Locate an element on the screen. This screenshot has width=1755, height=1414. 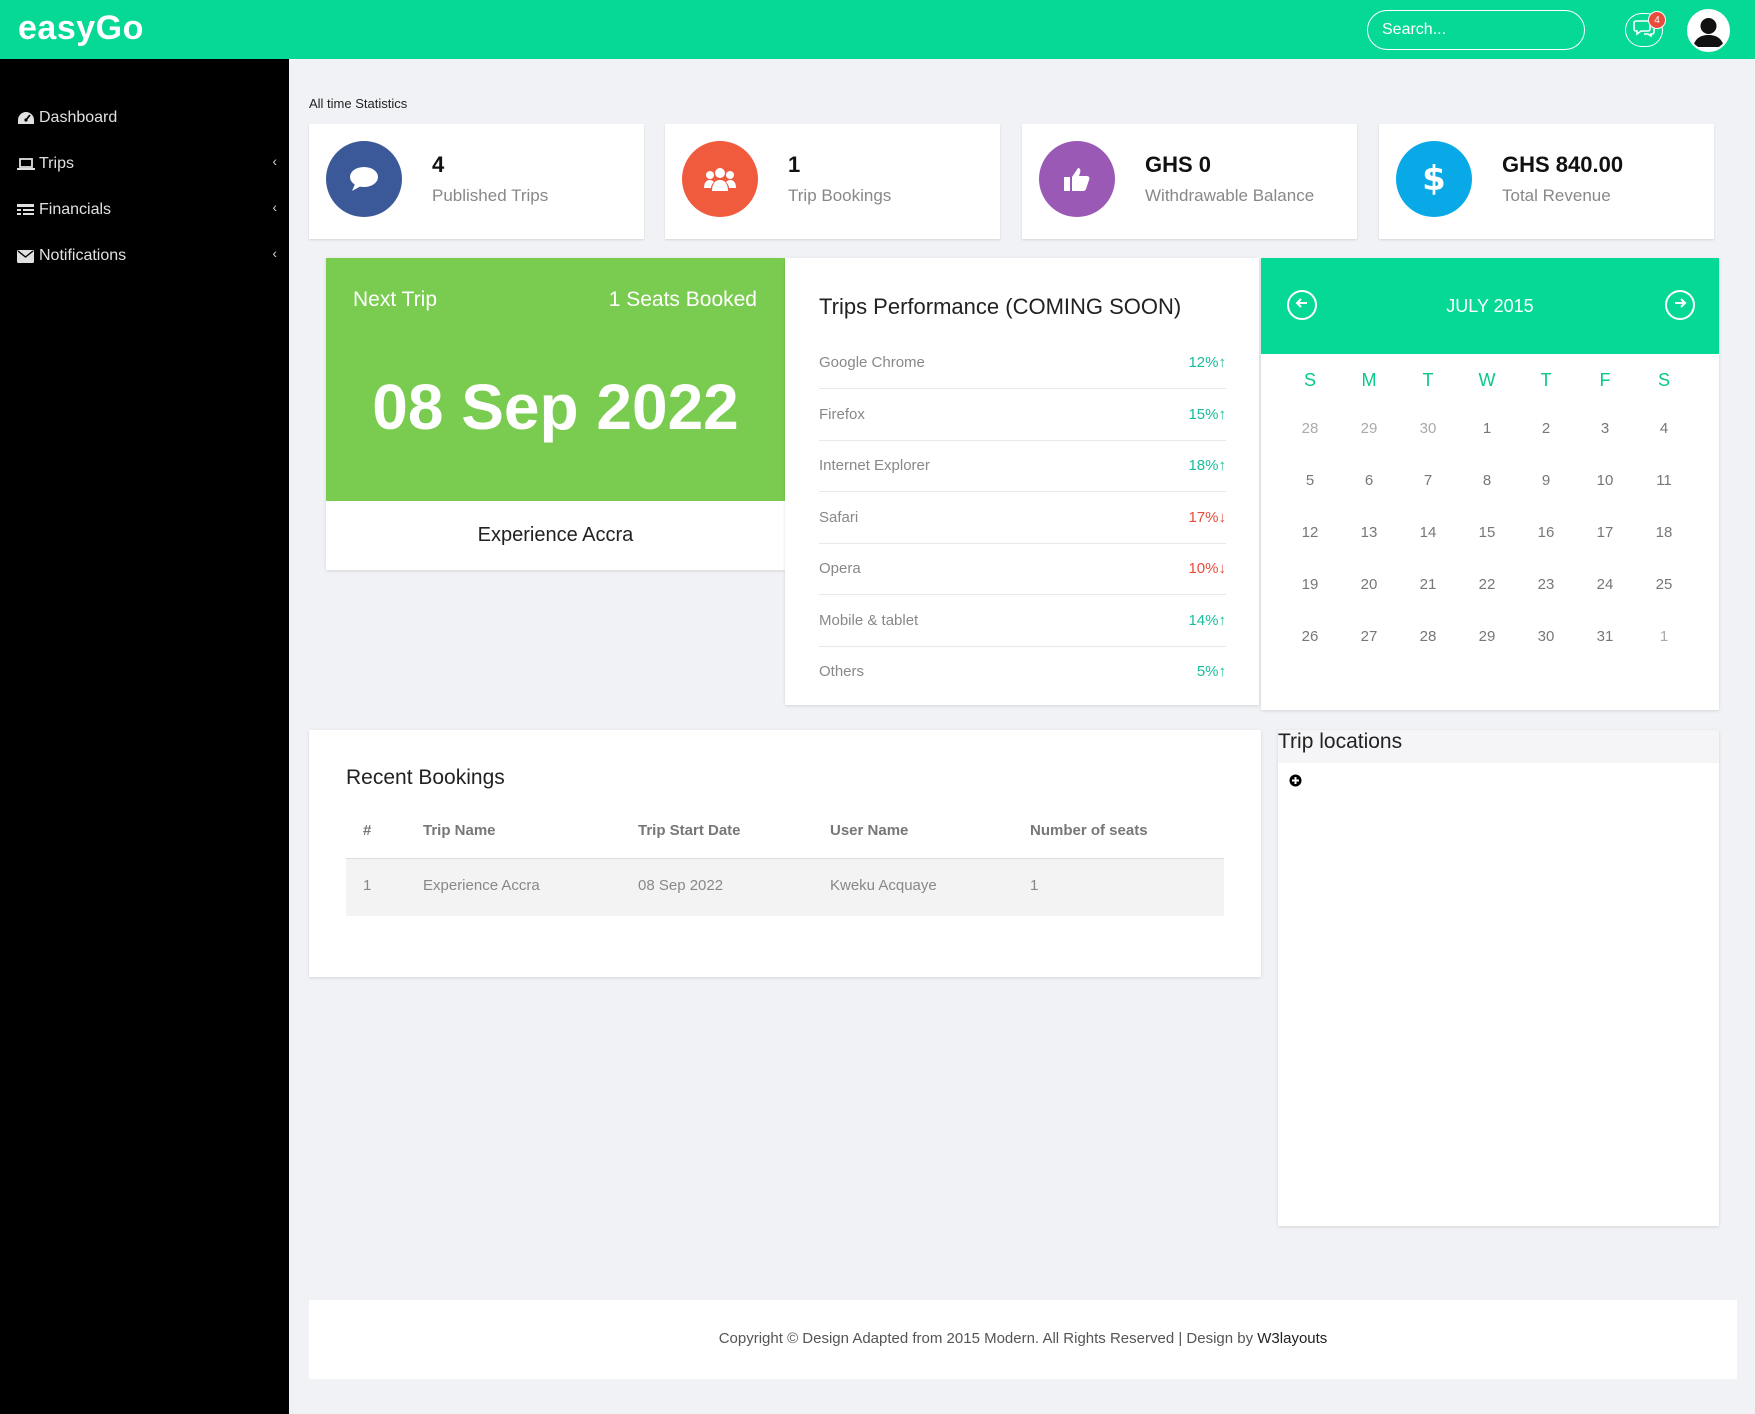
performance-row: Google Chrome 12%↑ is located at coordinates (1022, 363).